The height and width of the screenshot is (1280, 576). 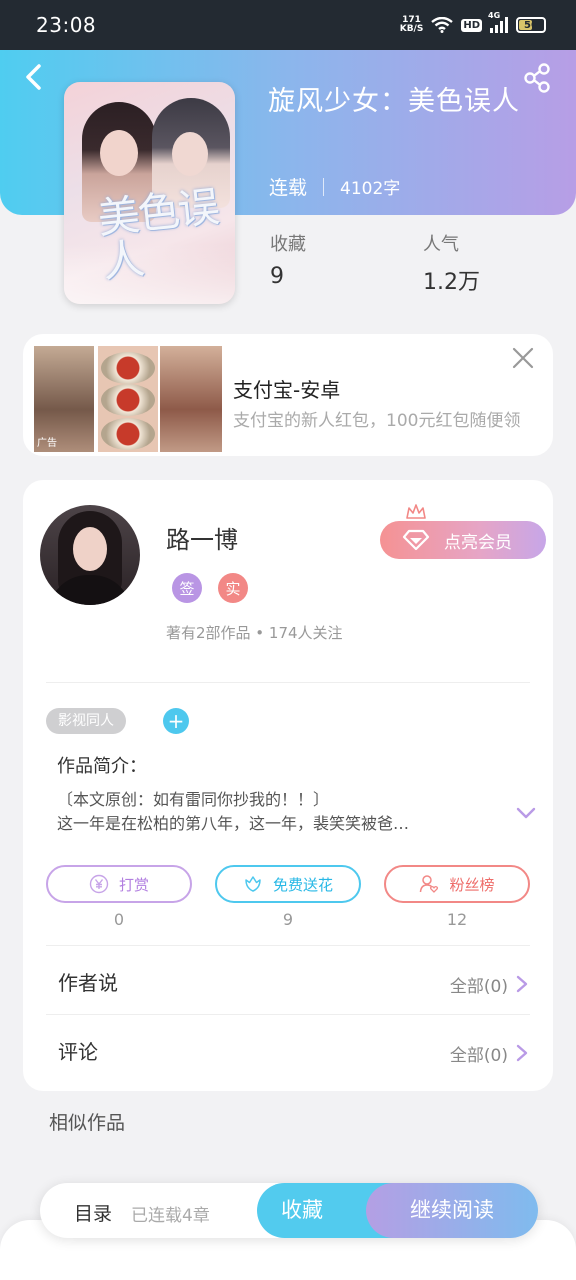 What do you see at coordinates (133, 884) in the screenshot?
I see `tip-button-label: 打赏` at bounding box center [133, 884].